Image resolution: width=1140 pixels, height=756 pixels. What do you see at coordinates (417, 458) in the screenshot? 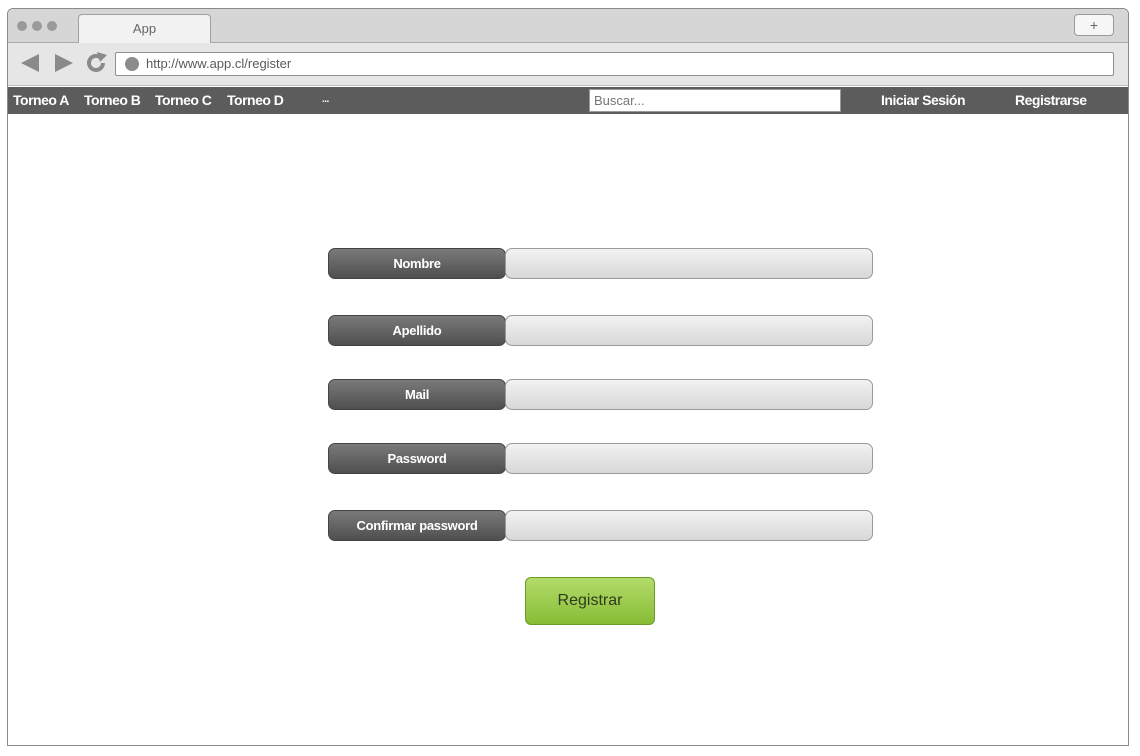
I see `password-label: Password` at bounding box center [417, 458].